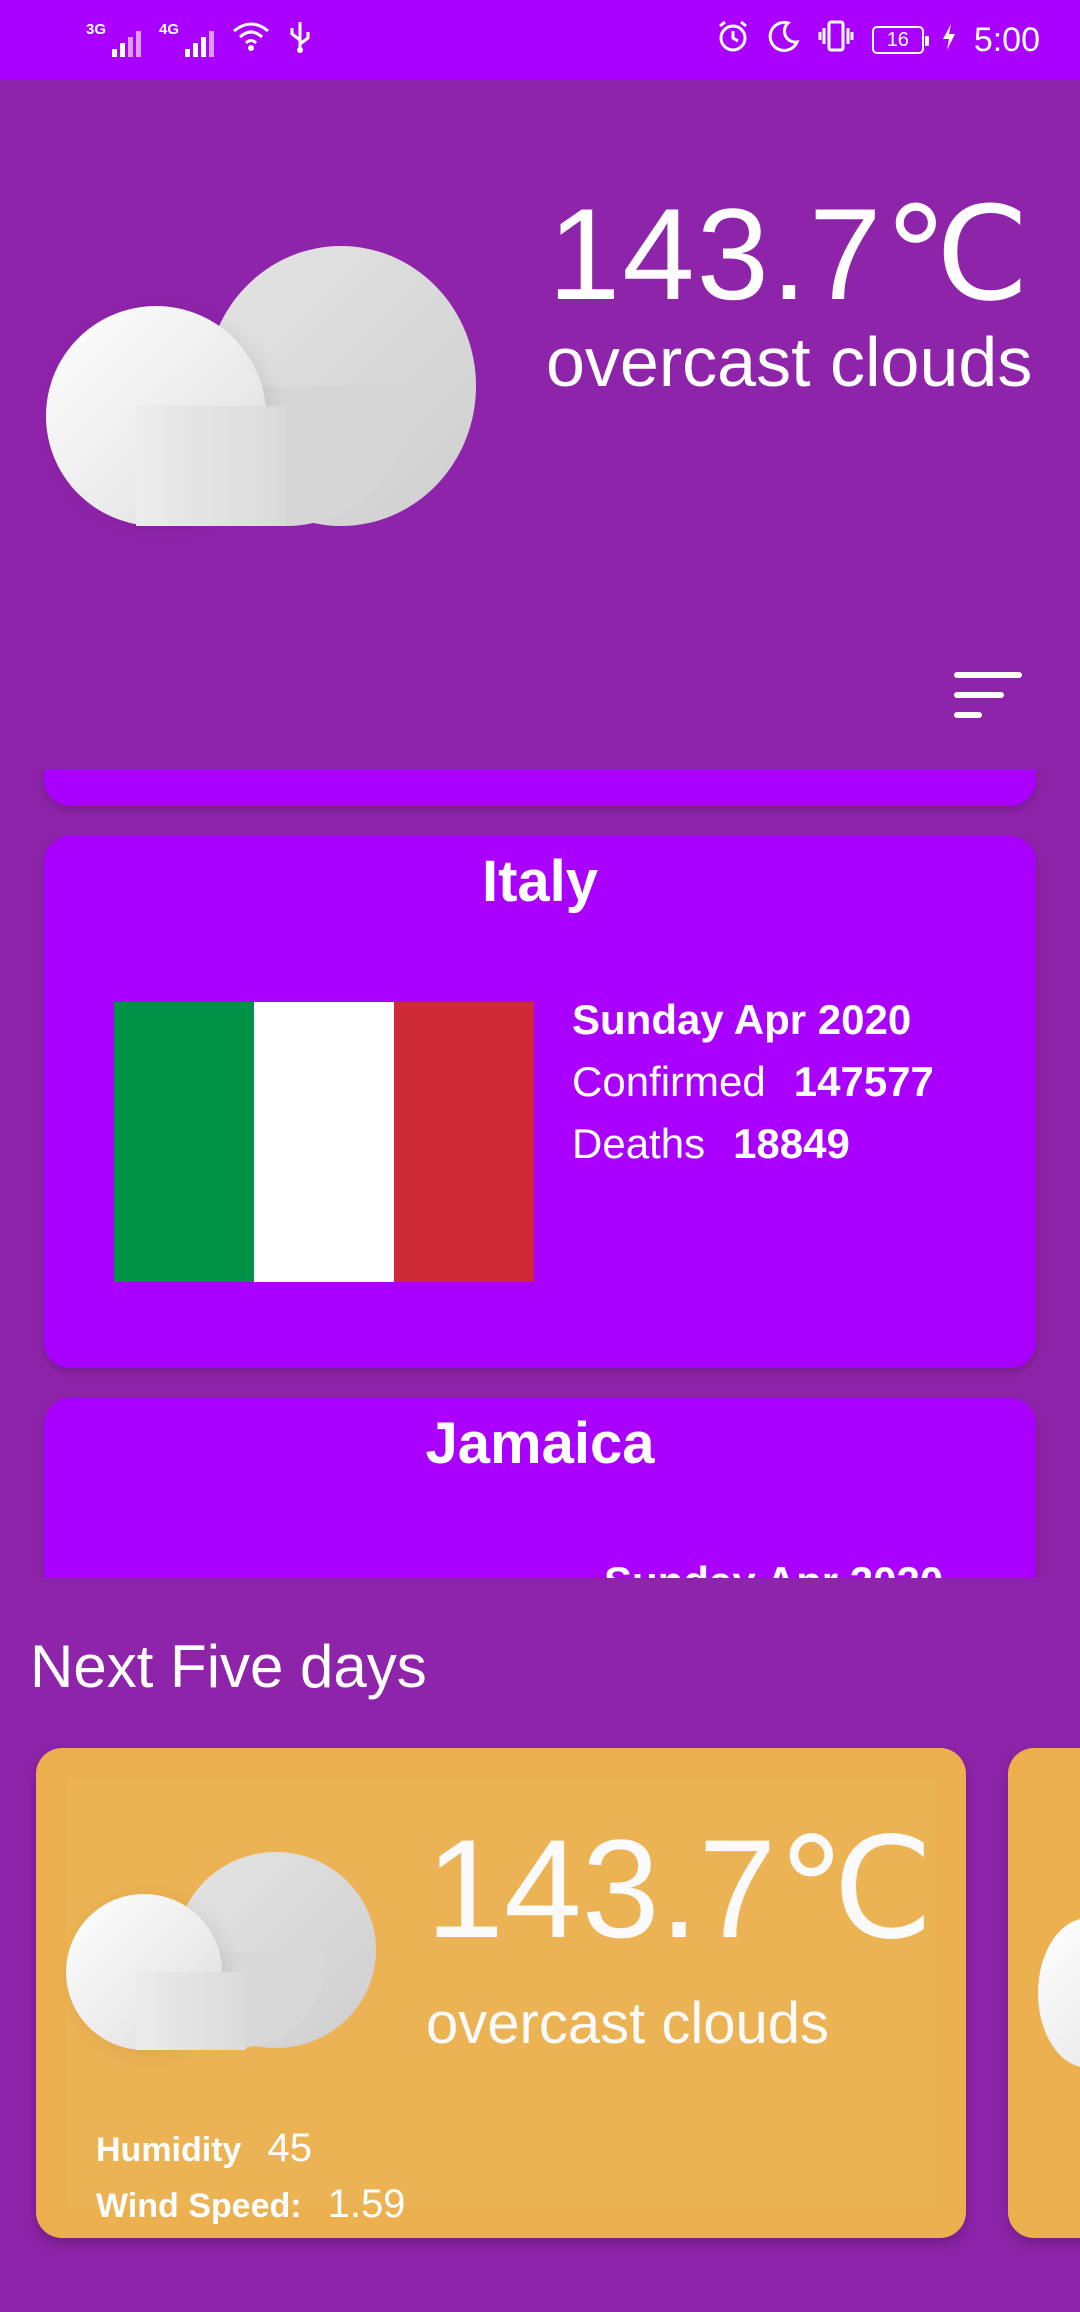 The height and width of the screenshot is (2312, 1080). What do you see at coordinates (228, 1666) in the screenshot?
I see `forecast-section-title: Next Five days` at bounding box center [228, 1666].